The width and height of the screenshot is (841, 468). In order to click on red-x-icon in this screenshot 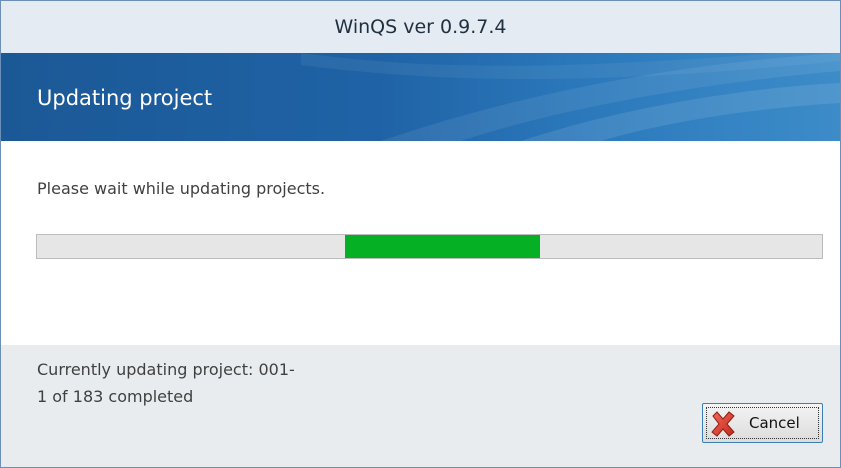, I will do `click(723, 424)`.